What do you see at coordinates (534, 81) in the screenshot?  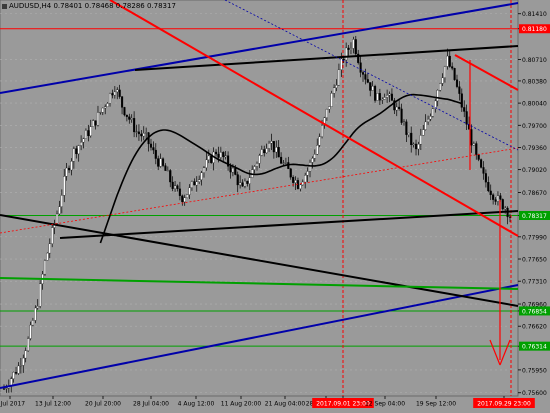 I see `price-tick-label: 0.80380` at bounding box center [534, 81].